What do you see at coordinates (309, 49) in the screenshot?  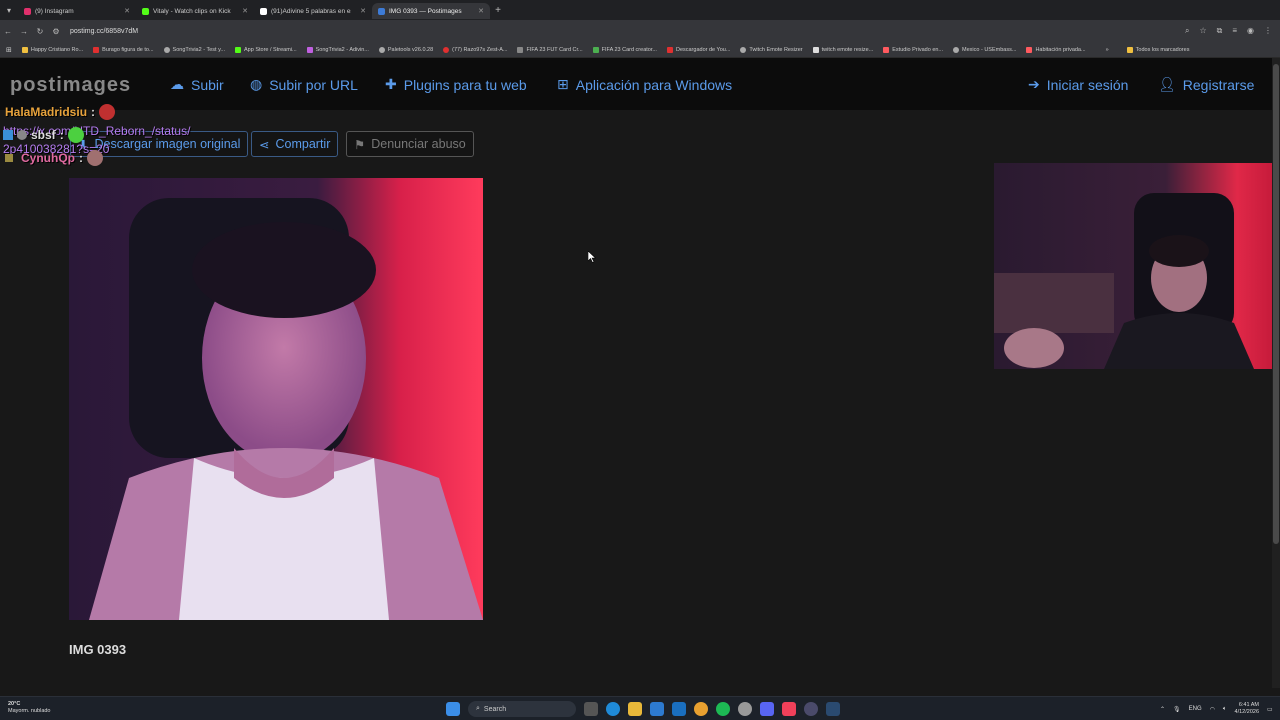 I see `songtrivia-icon` at bounding box center [309, 49].